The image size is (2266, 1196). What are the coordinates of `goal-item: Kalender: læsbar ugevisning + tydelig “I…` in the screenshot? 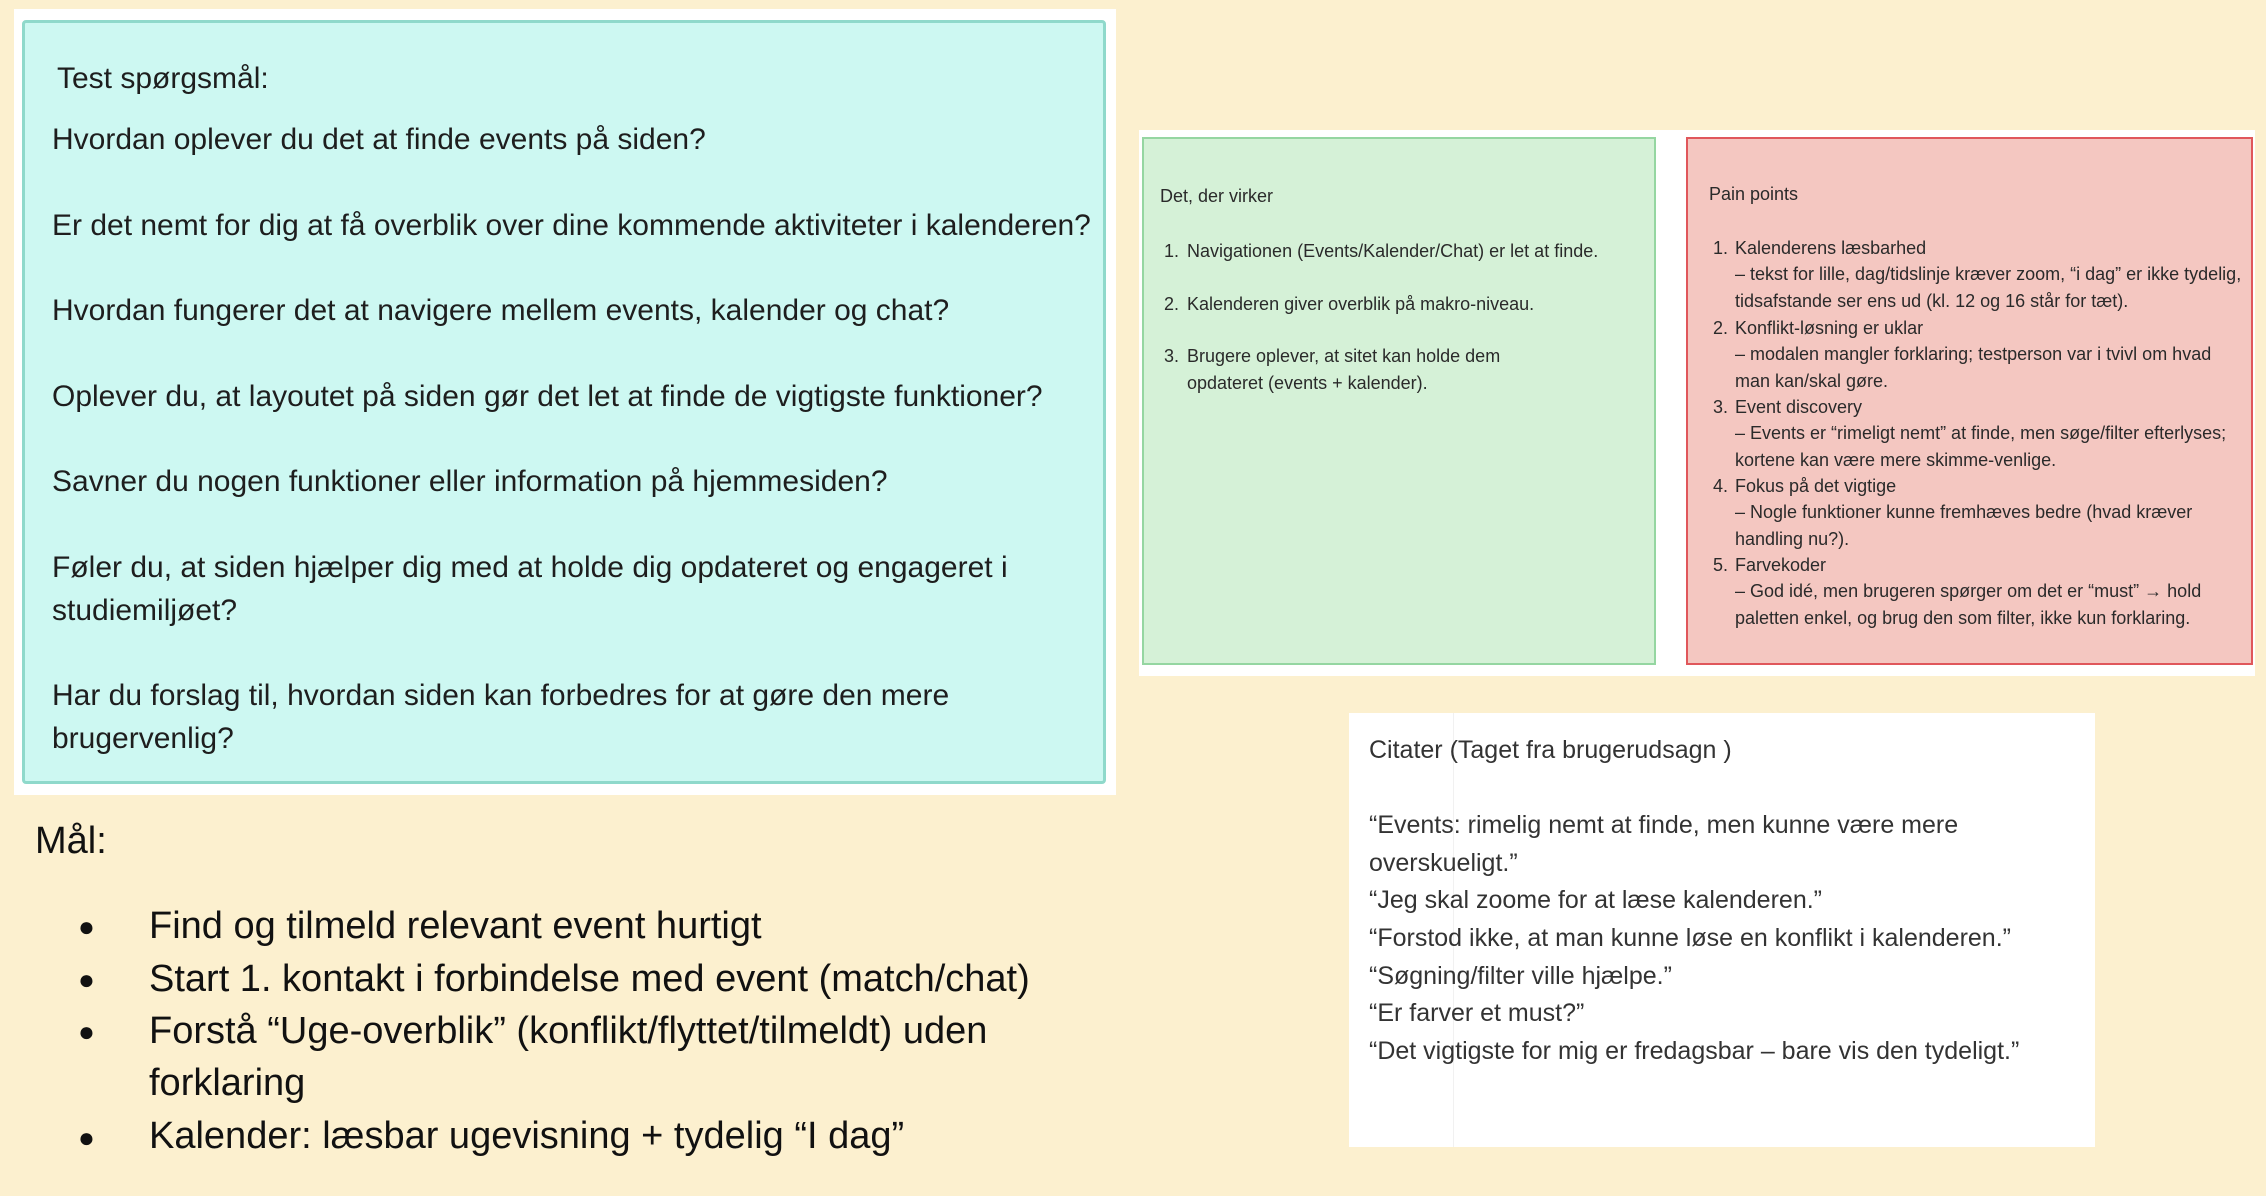 It's located at (527, 1136).